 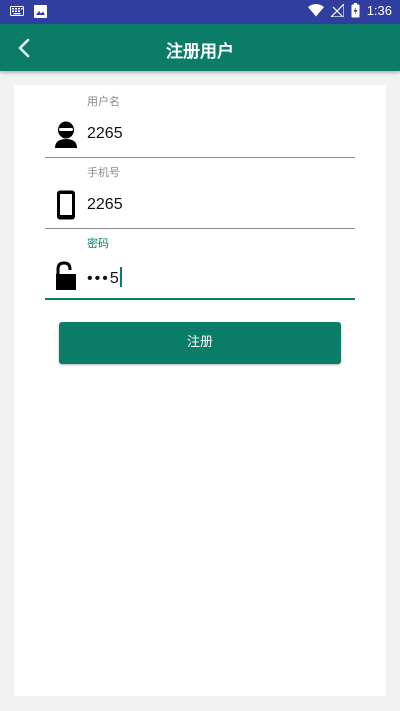 What do you see at coordinates (103, 172) in the screenshot?
I see `phone-label: 手机号` at bounding box center [103, 172].